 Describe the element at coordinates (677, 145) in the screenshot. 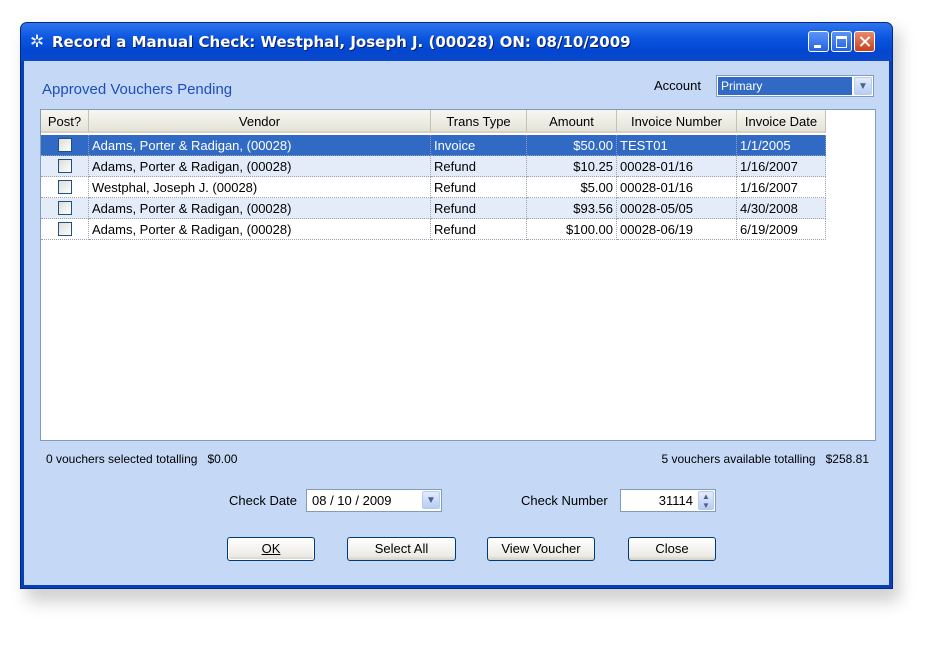

I see `invoice-number-cell: TEST01` at that location.